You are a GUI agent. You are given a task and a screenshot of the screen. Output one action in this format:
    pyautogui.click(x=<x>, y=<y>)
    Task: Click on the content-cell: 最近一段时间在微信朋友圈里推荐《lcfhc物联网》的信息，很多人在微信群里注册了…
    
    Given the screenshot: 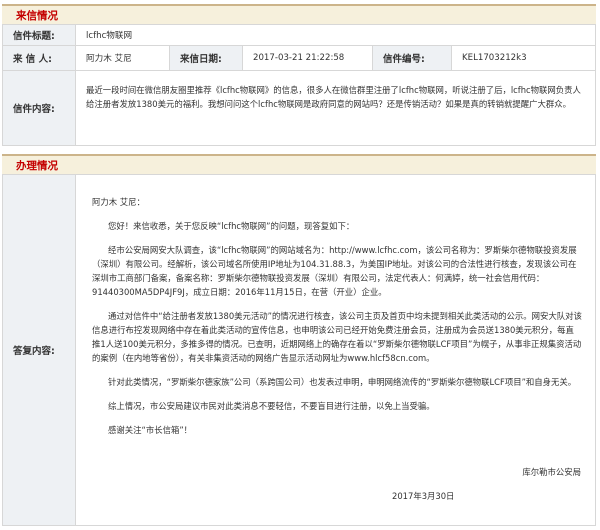 What is the action you would take?
    pyautogui.click(x=335, y=108)
    